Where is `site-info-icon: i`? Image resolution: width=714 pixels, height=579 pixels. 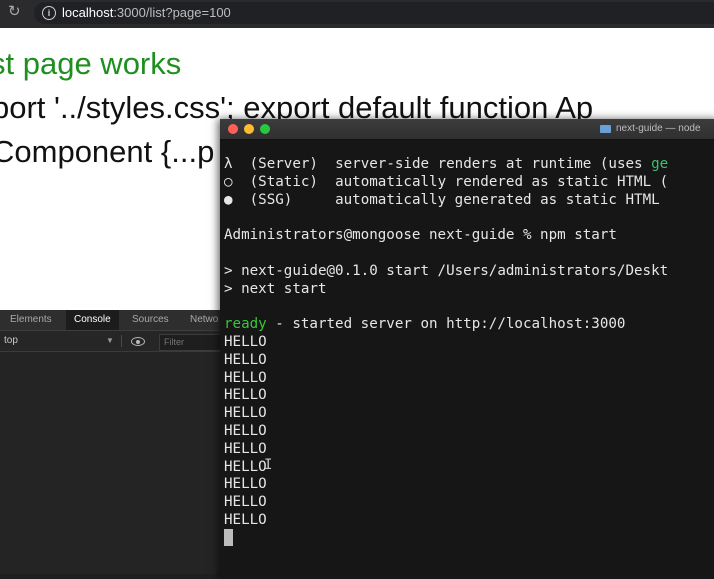
site-info-icon: i is located at coordinates (49, 13).